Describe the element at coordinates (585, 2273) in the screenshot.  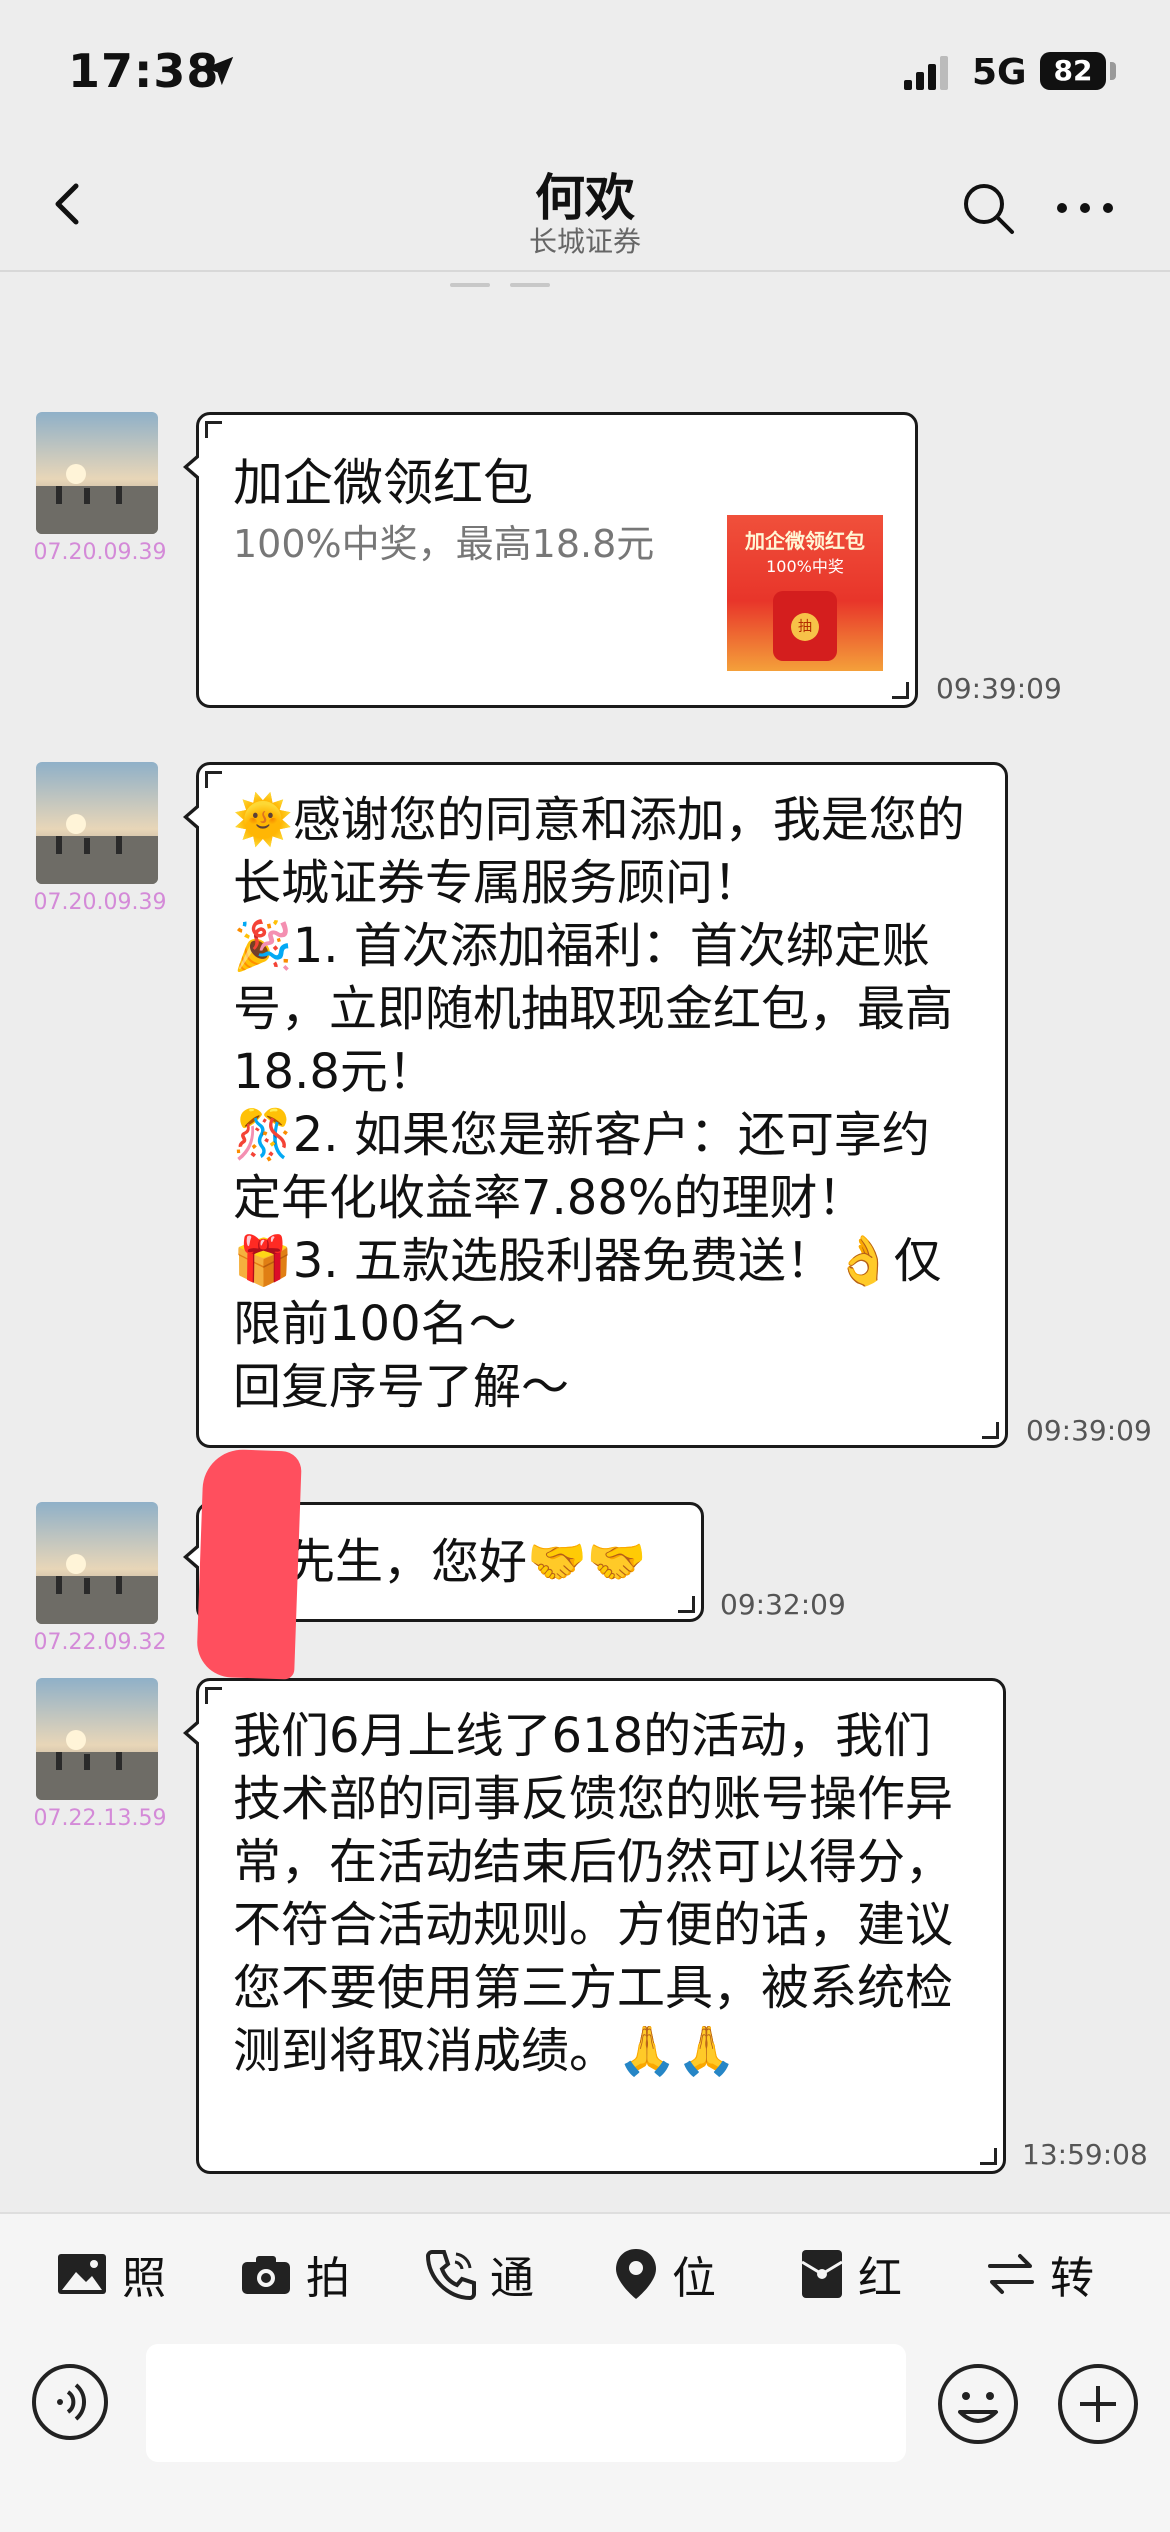
I see `quick-action-toolbar: 照 拍 通 位 红 转` at that location.